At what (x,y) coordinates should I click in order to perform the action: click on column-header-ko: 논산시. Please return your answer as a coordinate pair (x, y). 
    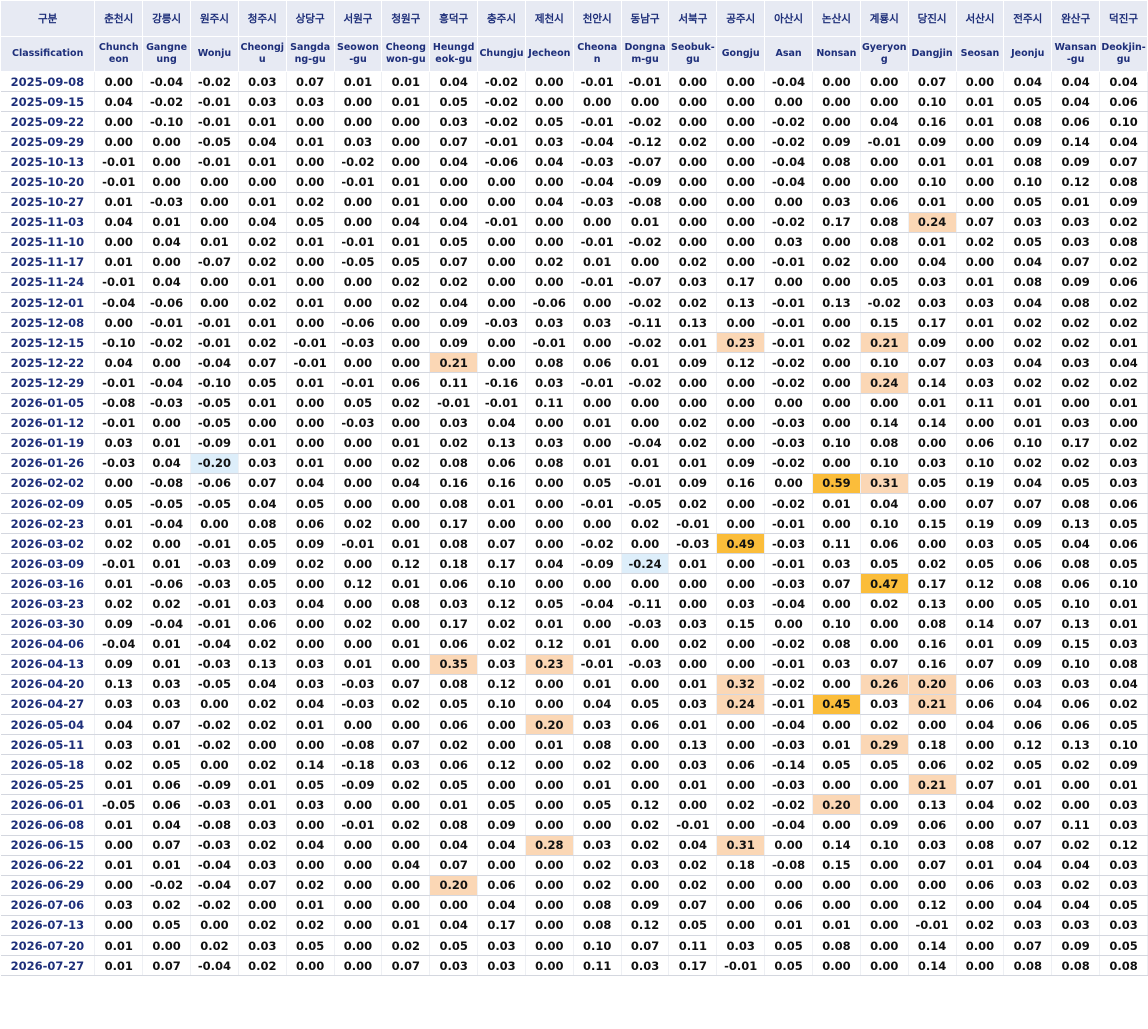
    Looking at the image, I should click on (836, 18).